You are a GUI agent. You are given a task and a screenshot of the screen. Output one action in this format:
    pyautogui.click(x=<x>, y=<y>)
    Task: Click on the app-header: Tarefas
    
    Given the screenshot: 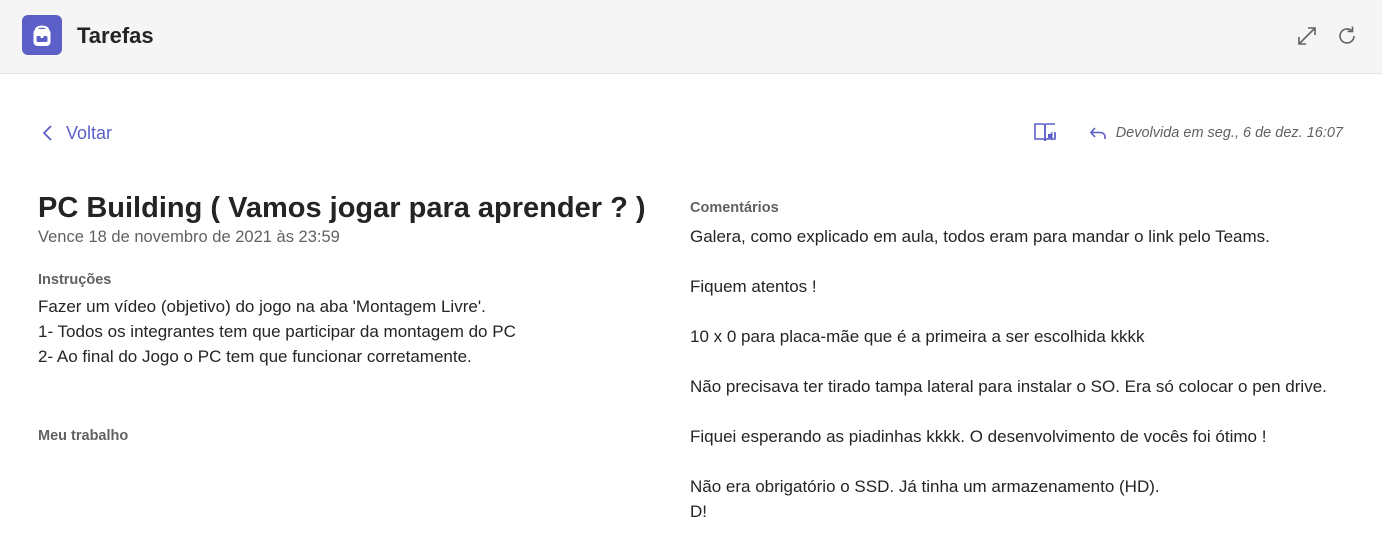 What is the action you would take?
    pyautogui.click(x=691, y=37)
    